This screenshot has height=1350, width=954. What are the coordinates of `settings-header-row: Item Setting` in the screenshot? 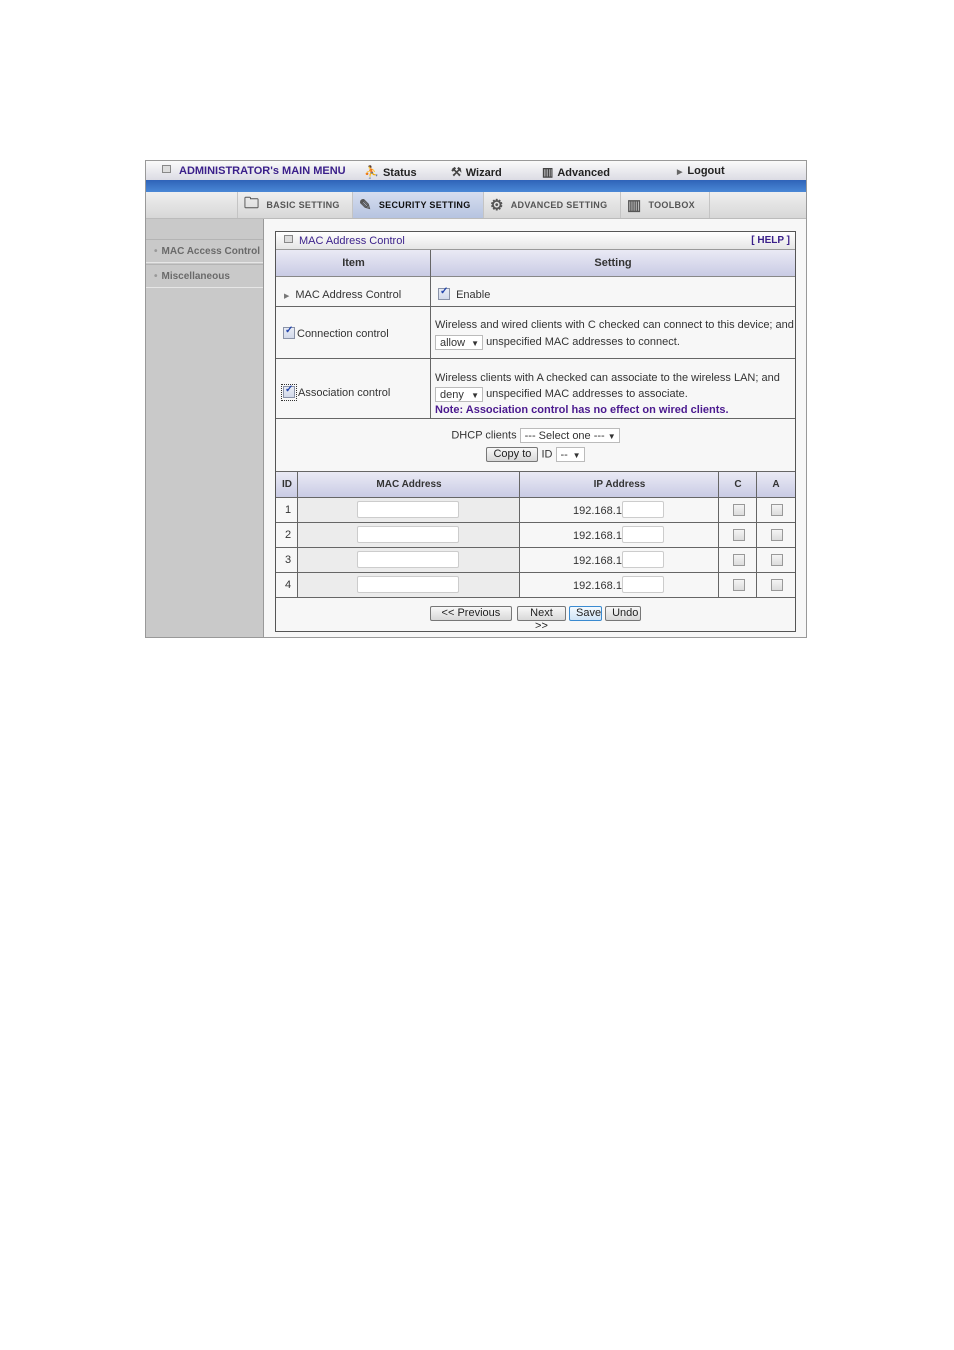 It's located at (535, 263).